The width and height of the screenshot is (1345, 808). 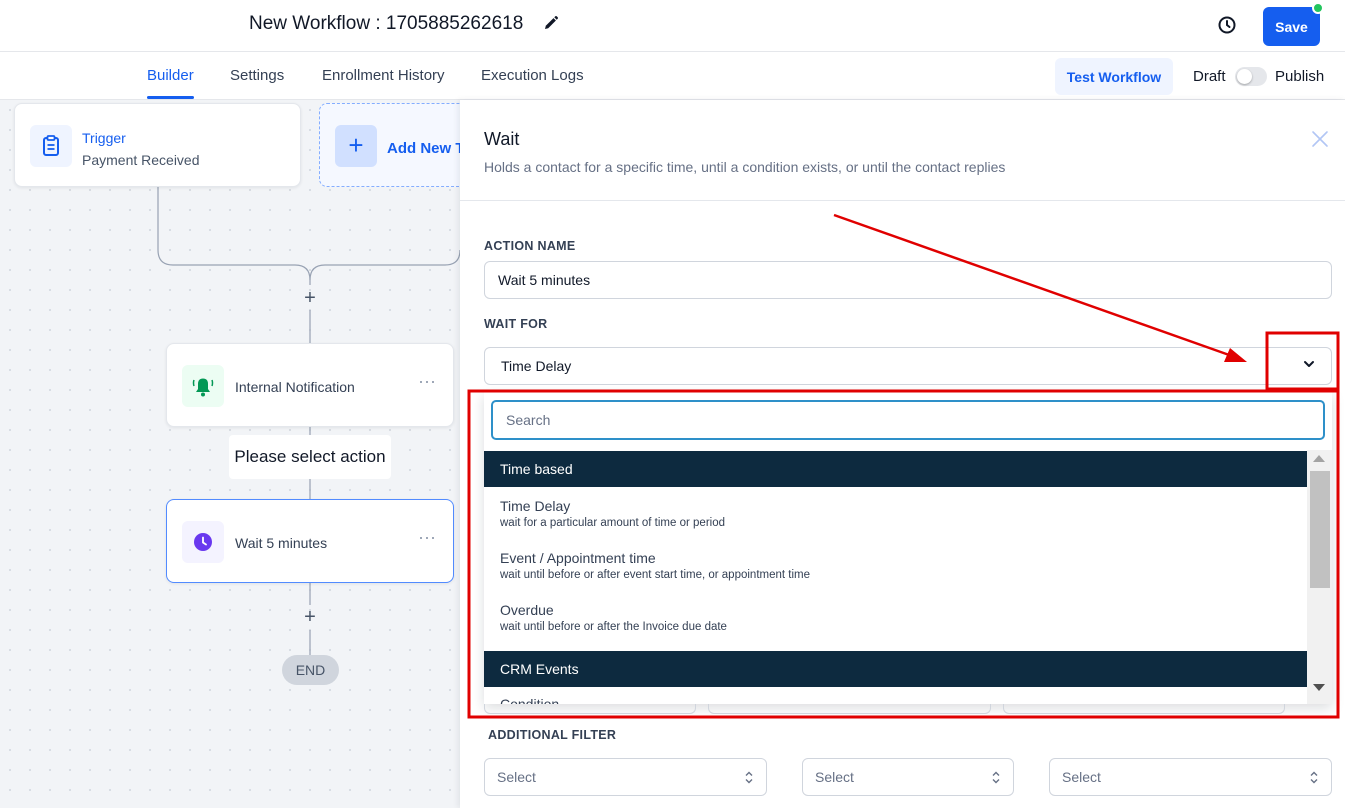 I want to click on additional-filter-label: ADDITIONAL FILTER, so click(x=552, y=735).